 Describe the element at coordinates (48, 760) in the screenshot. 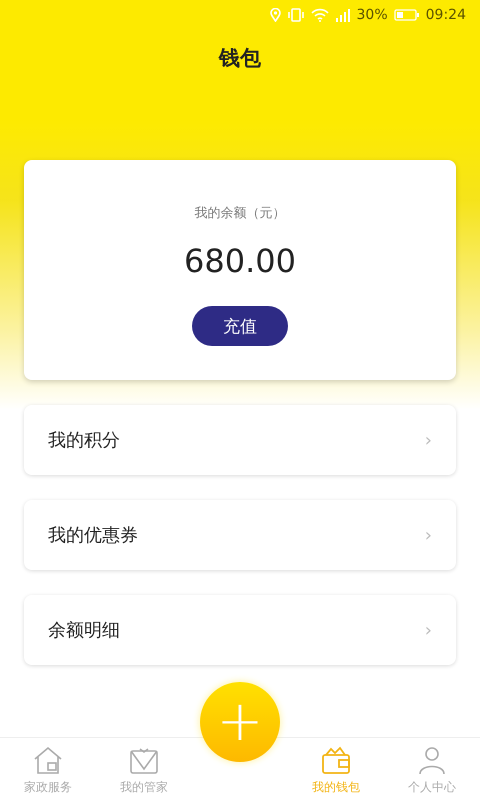

I see `house-icon` at that location.